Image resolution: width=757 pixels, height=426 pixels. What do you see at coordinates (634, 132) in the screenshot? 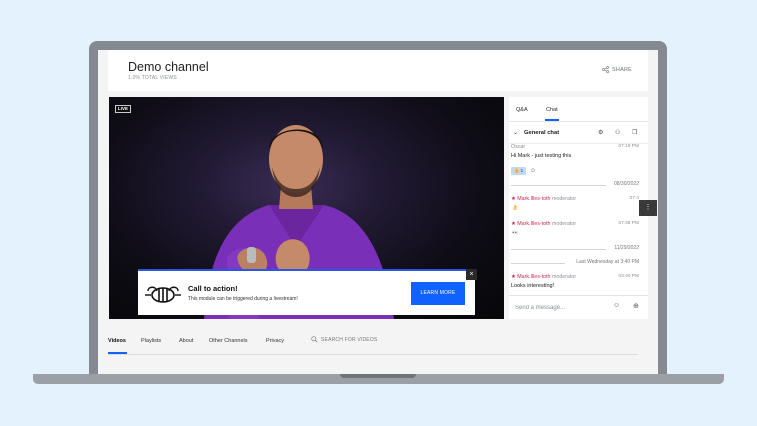
I see `popout-icon: ❐` at bounding box center [634, 132].